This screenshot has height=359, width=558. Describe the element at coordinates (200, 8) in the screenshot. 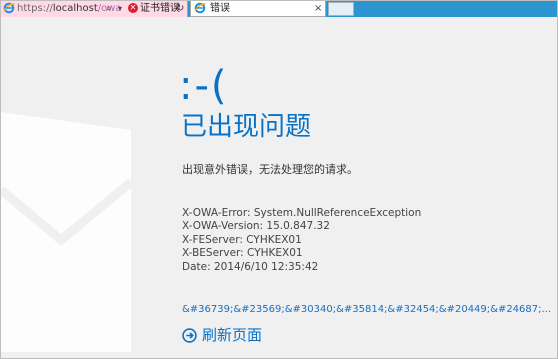

I see `ie-tab-icon` at that location.